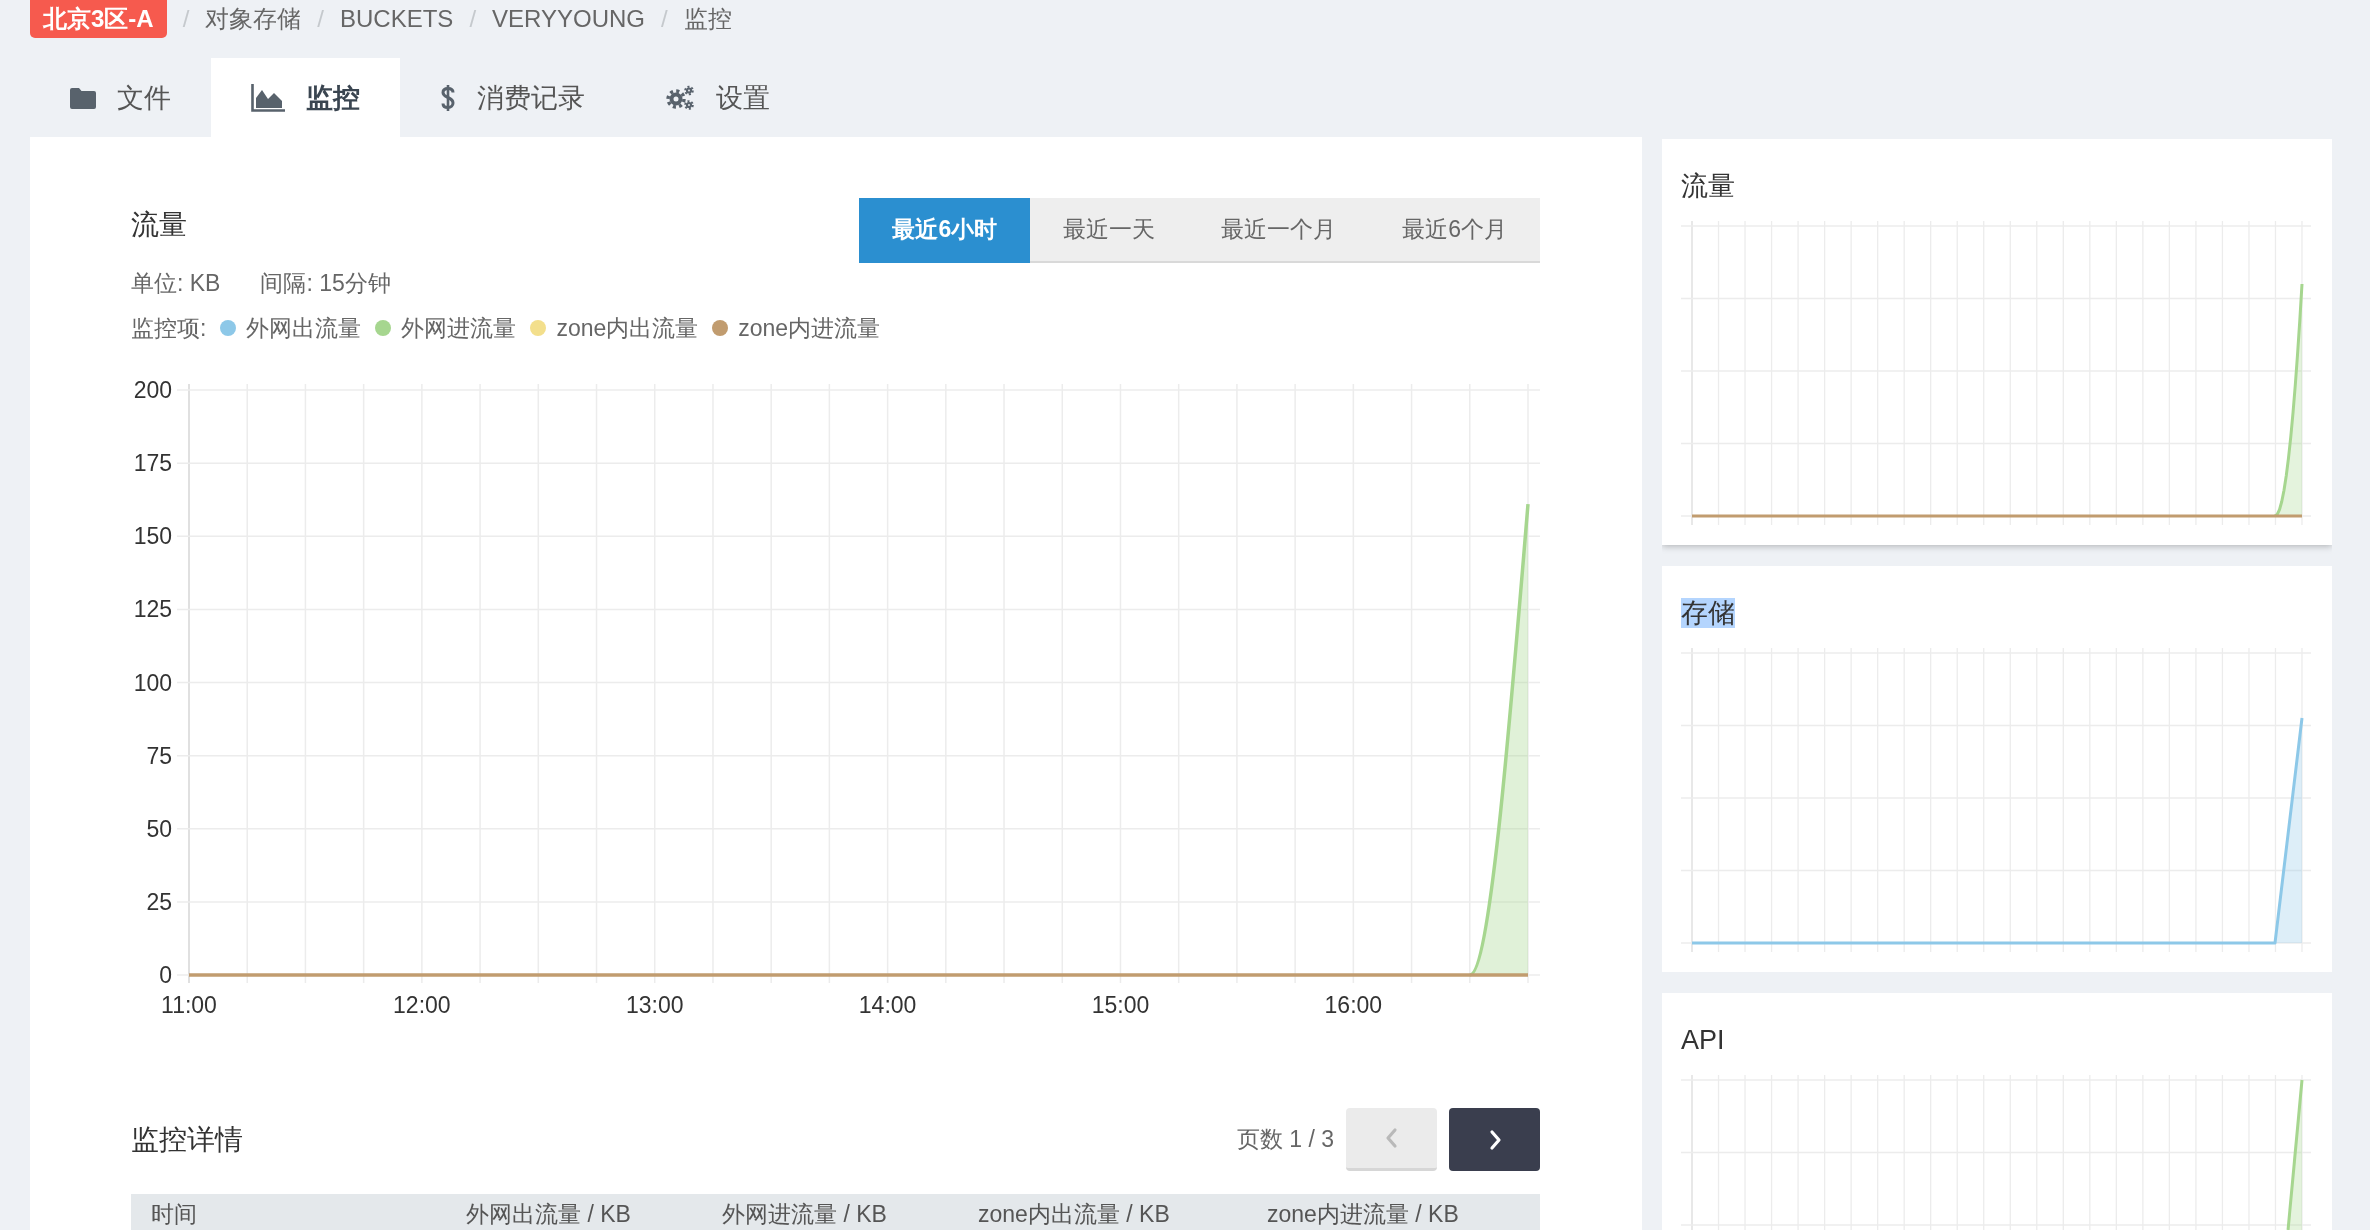  Describe the element at coordinates (189, 1005) in the screenshot. I see `axis-label: 11:00` at that location.